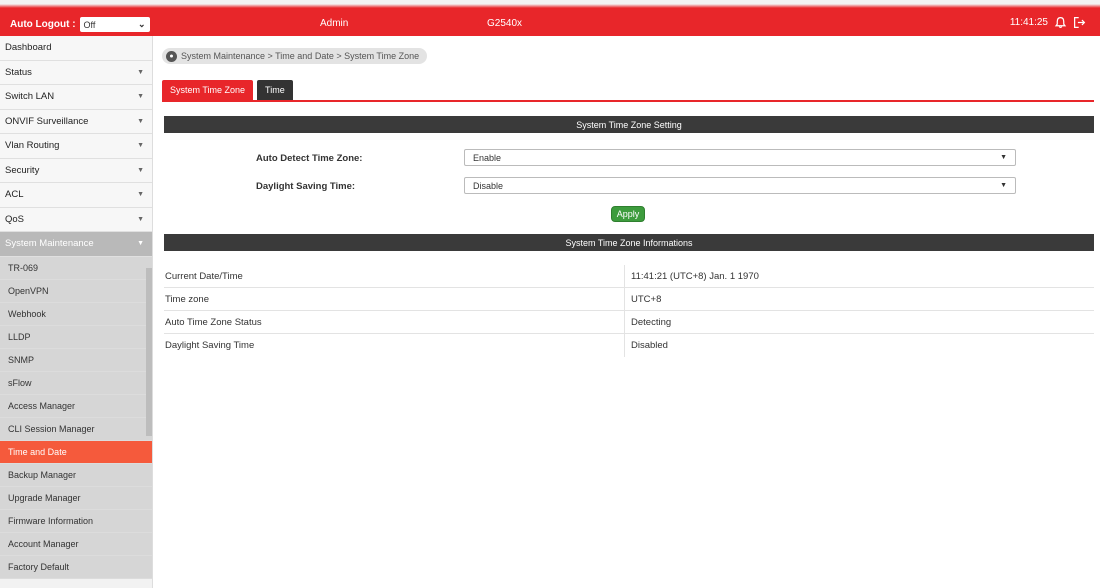 The image size is (1100, 588). Describe the element at coordinates (859, 345) in the screenshot. I see `info-value: Disabled` at that location.